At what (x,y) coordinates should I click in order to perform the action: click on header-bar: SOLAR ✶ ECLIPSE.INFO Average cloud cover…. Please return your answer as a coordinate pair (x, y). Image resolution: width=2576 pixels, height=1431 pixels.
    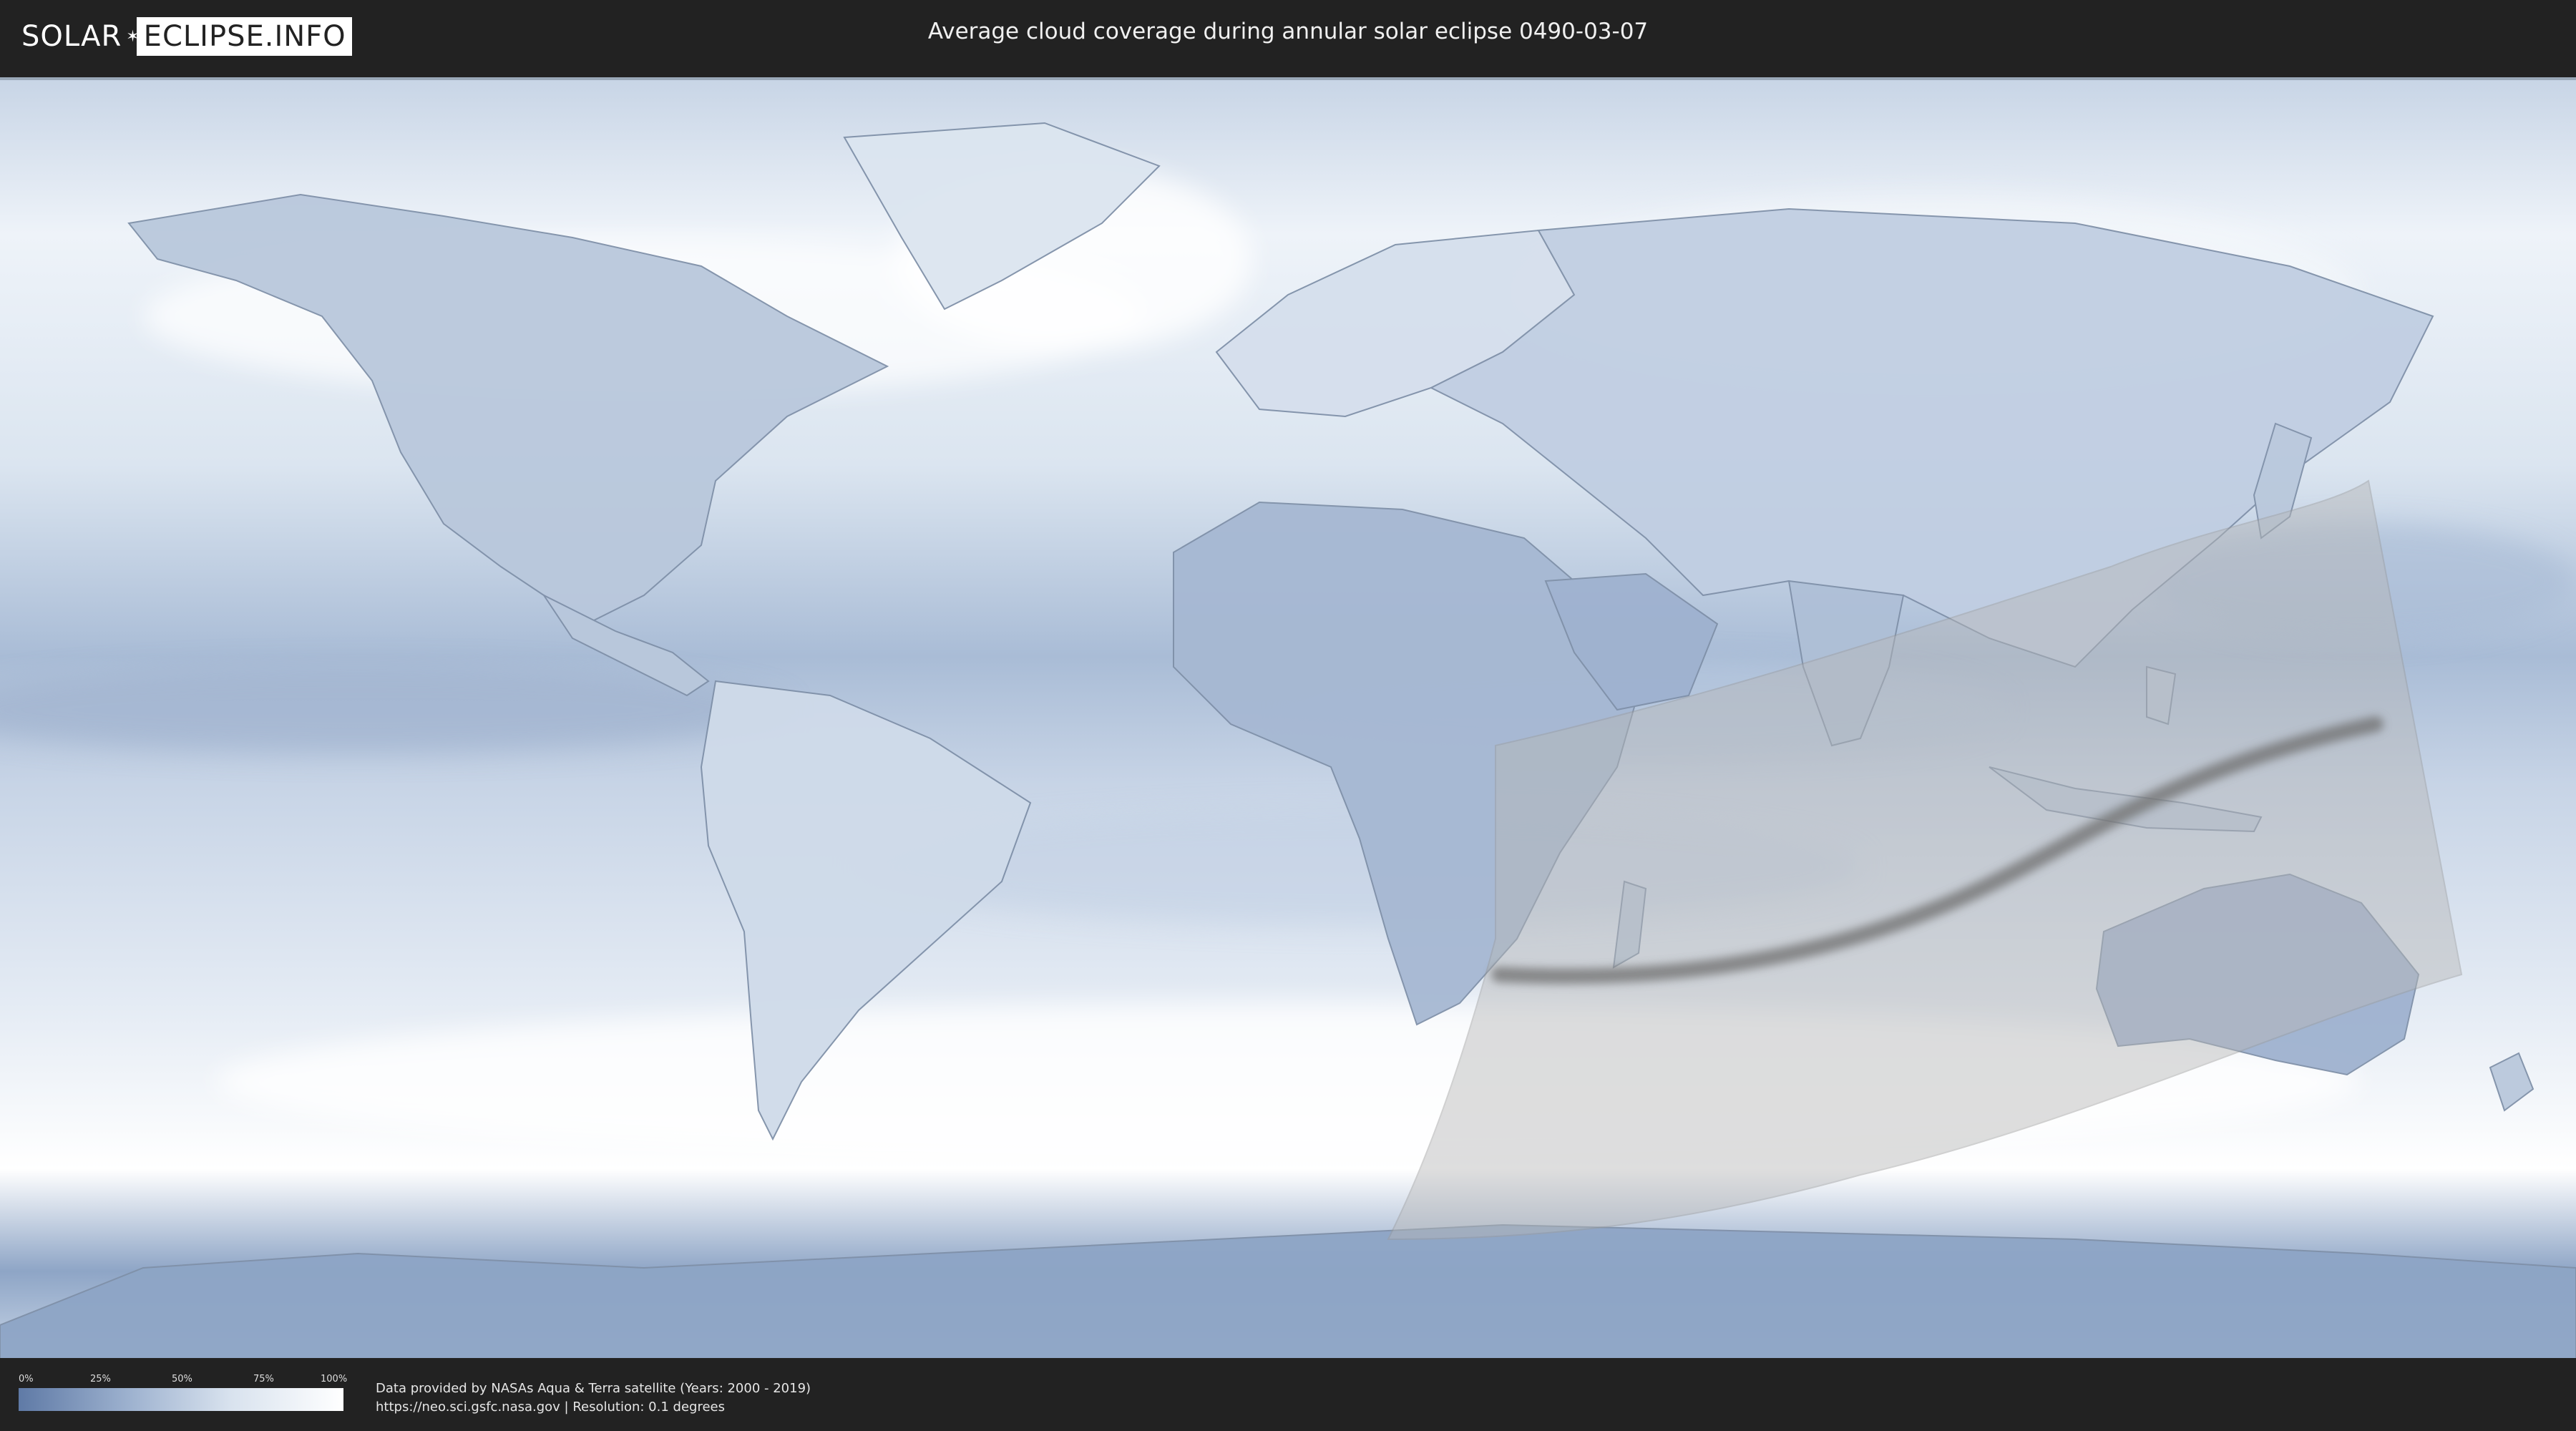
    Looking at the image, I should click on (1288, 36).